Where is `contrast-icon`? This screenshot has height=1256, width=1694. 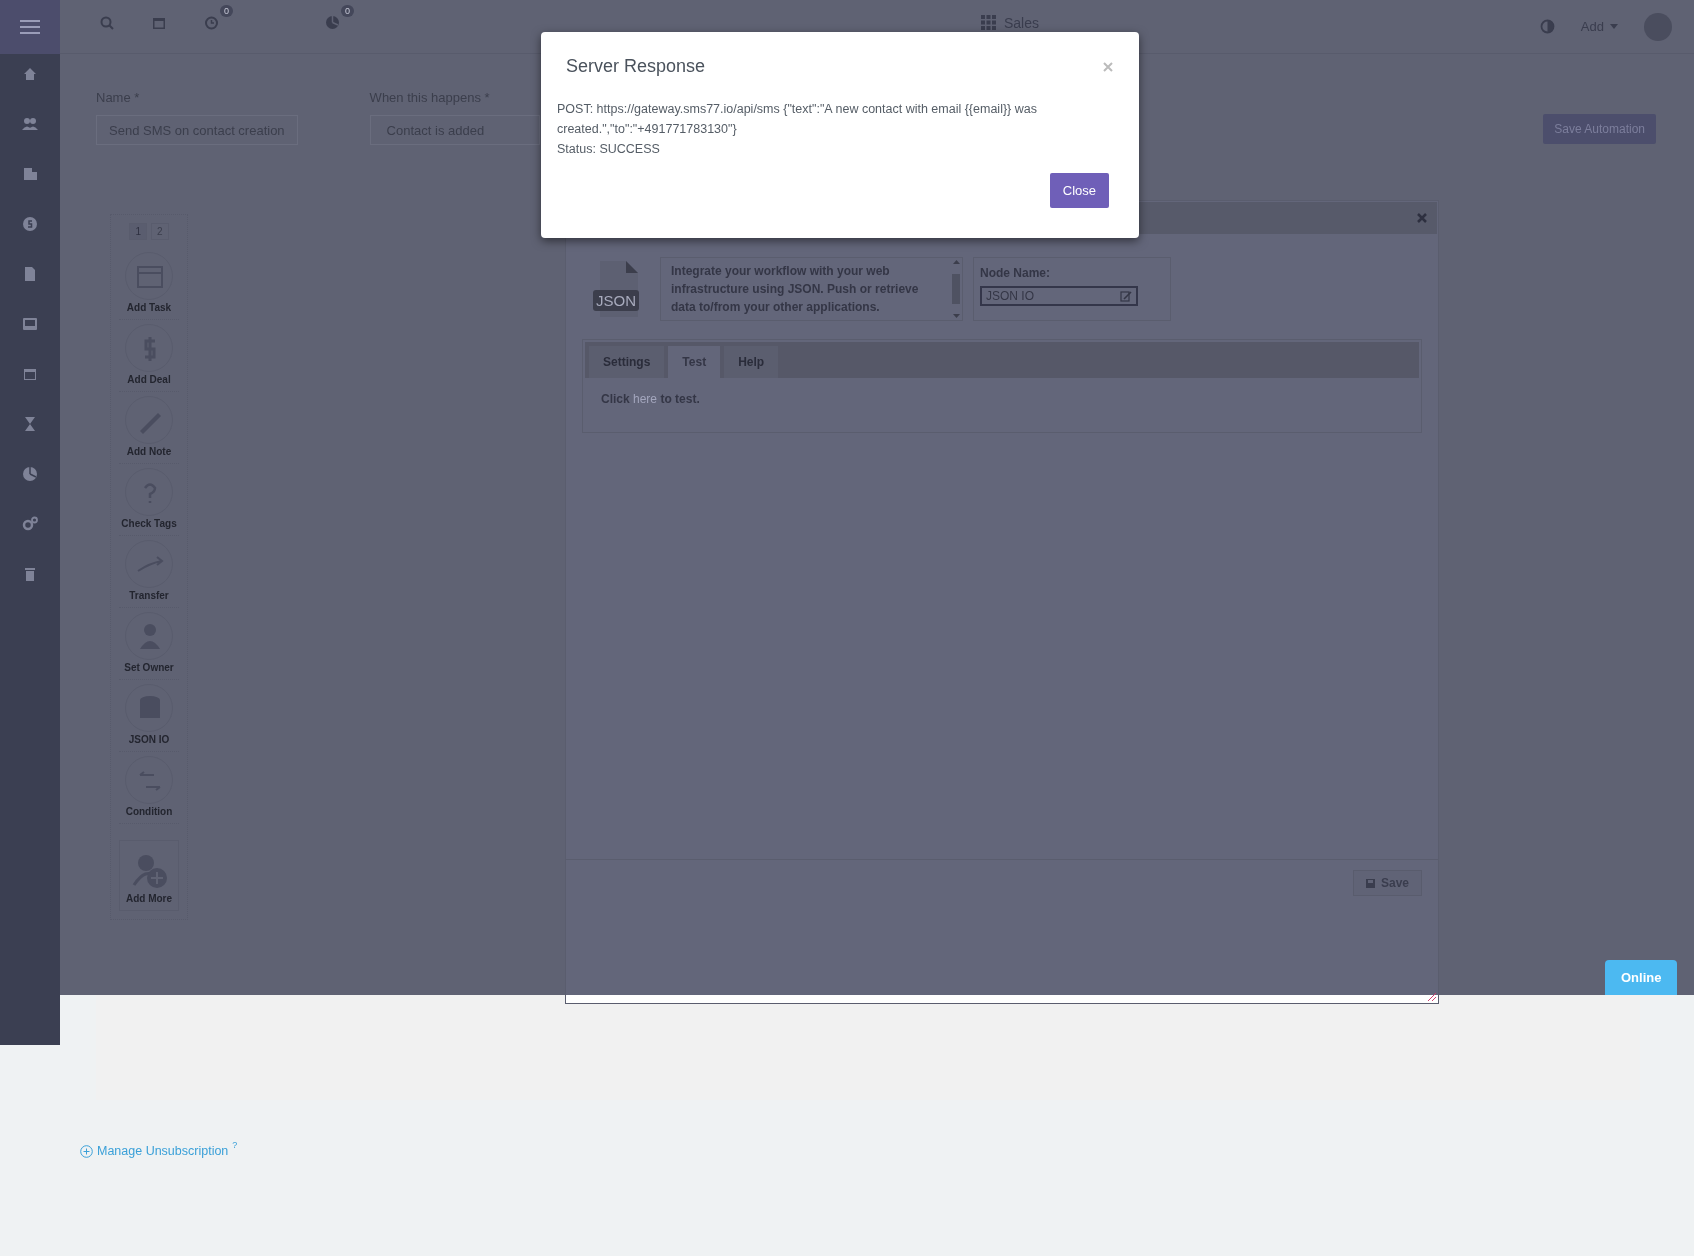 contrast-icon is located at coordinates (1547, 26).